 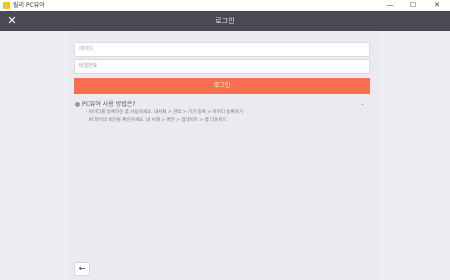 I want to click on password-input-placeholder: 비밀번호, so click(x=88, y=66).